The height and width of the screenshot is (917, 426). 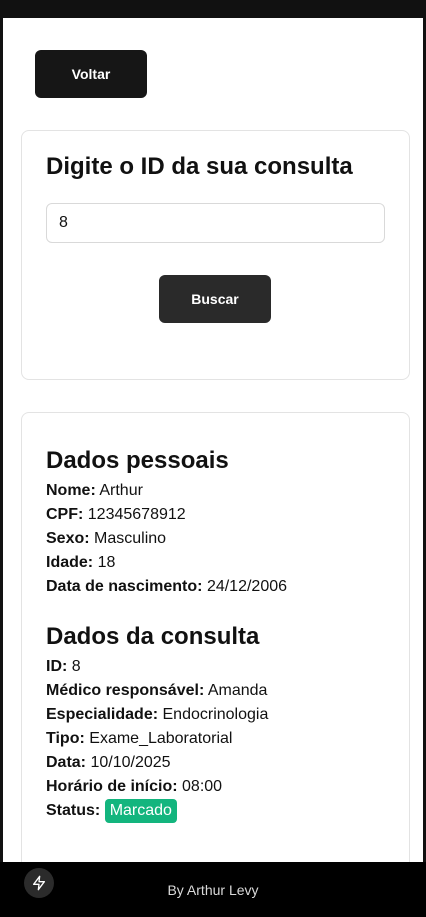 What do you see at coordinates (71, 490) in the screenshot?
I see `field-label: Nome:` at bounding box center [71, 490].